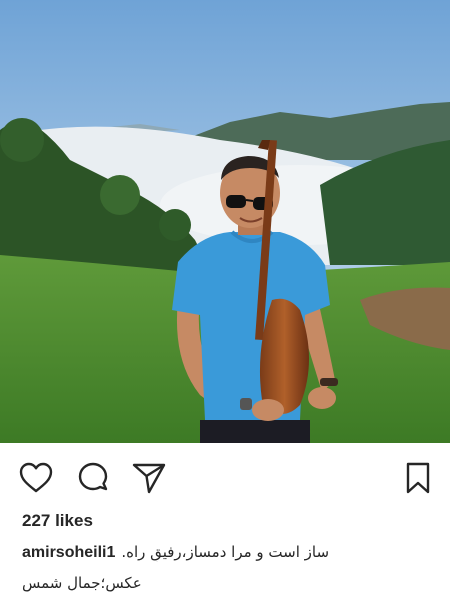 Image resolution: width=450 pixels, height=600 pixels. I want to click on like-button, so click(36, 478).